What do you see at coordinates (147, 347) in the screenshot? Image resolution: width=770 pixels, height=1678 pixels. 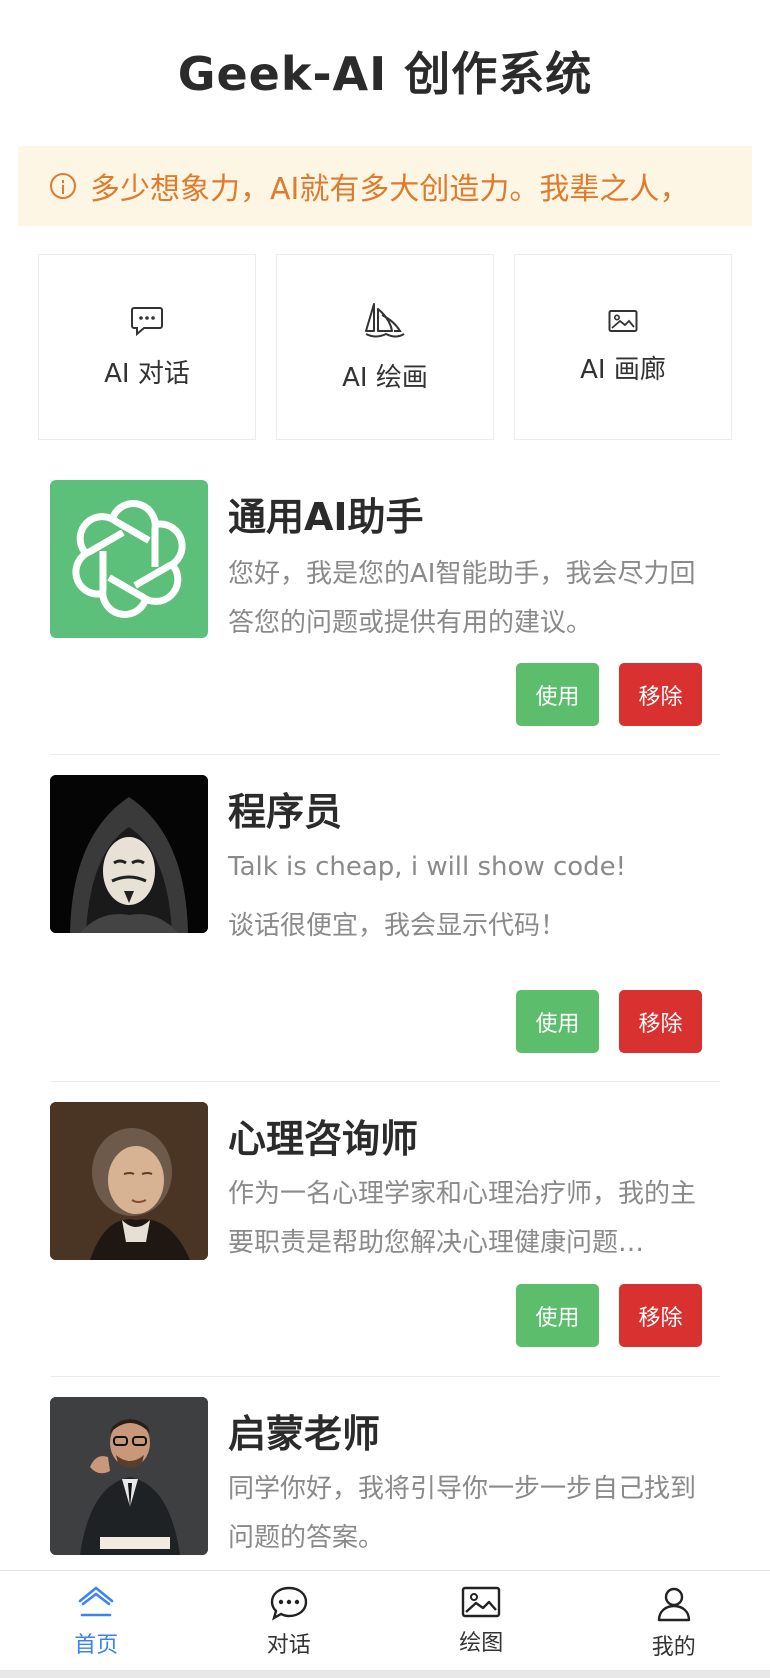 I see `quick-nav-chat: AI 对话` at bounding box center [147, 347].